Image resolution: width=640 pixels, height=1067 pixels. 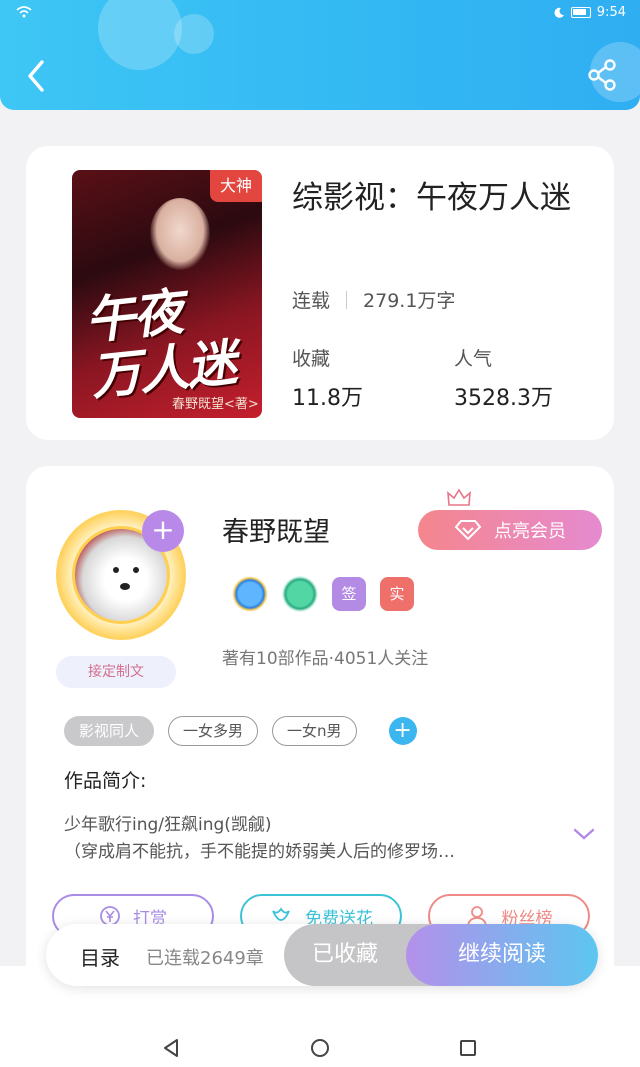 What do you see at coordinates (171, 1048) in the screenshot?
I see `nav-back-icon` at bounding box center [171, 1048].